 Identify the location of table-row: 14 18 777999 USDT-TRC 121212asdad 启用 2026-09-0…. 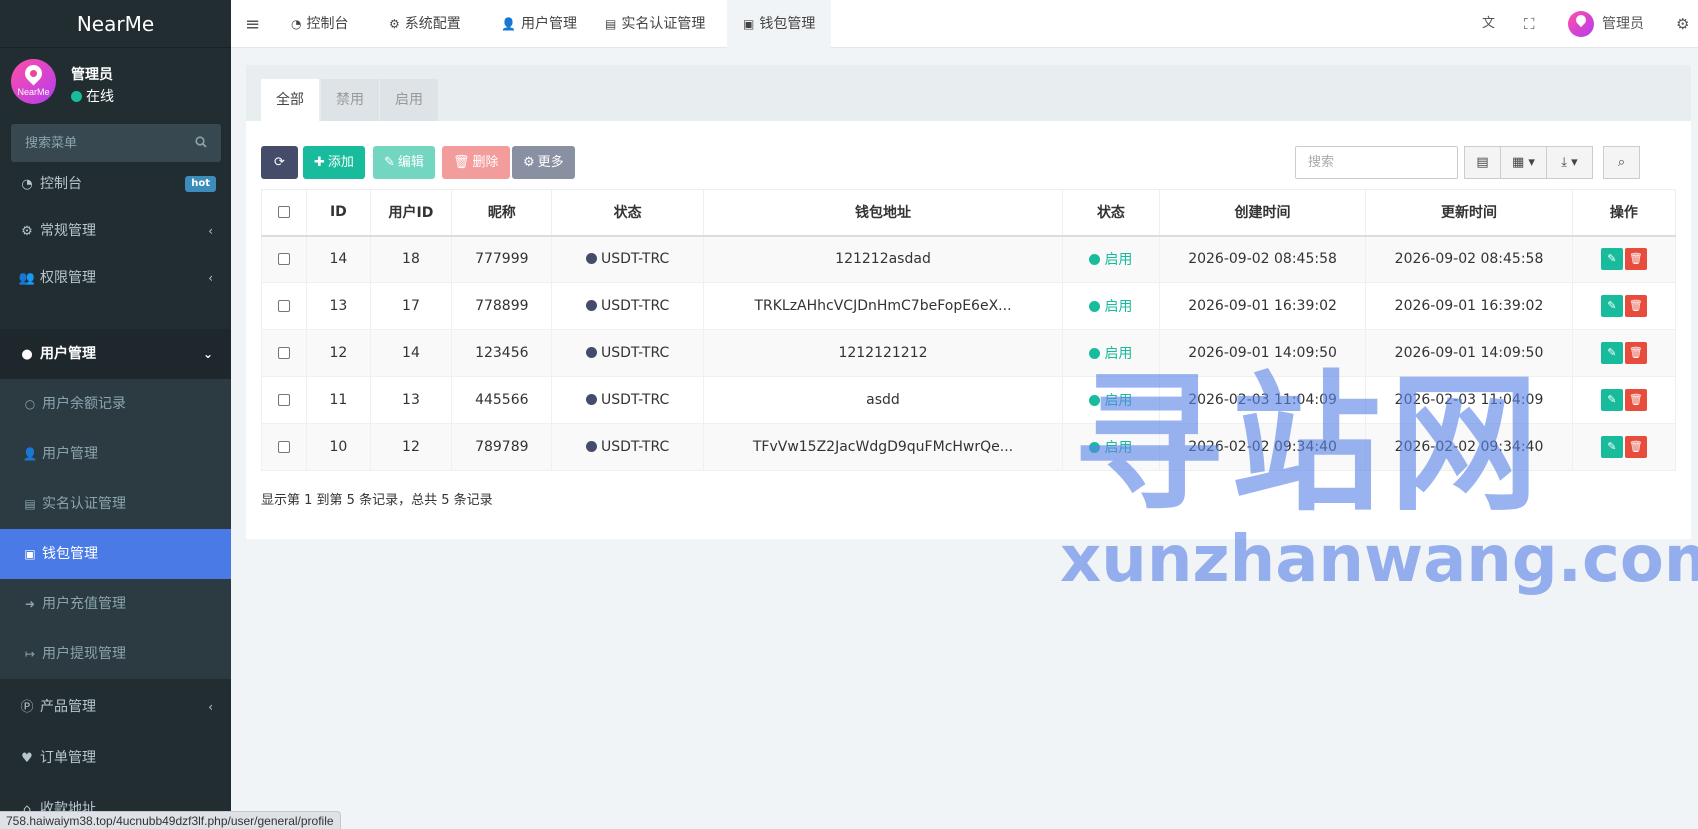
(968, 259).